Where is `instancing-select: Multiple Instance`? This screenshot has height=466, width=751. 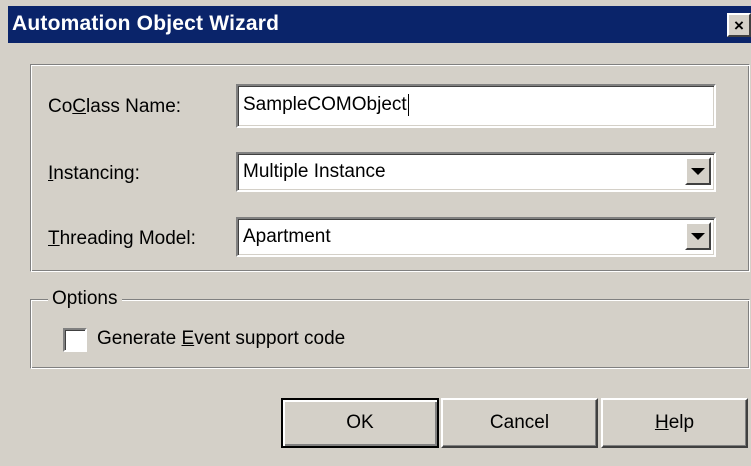
instancing-select: Multiple Instance is located at coordinates (476, 172).